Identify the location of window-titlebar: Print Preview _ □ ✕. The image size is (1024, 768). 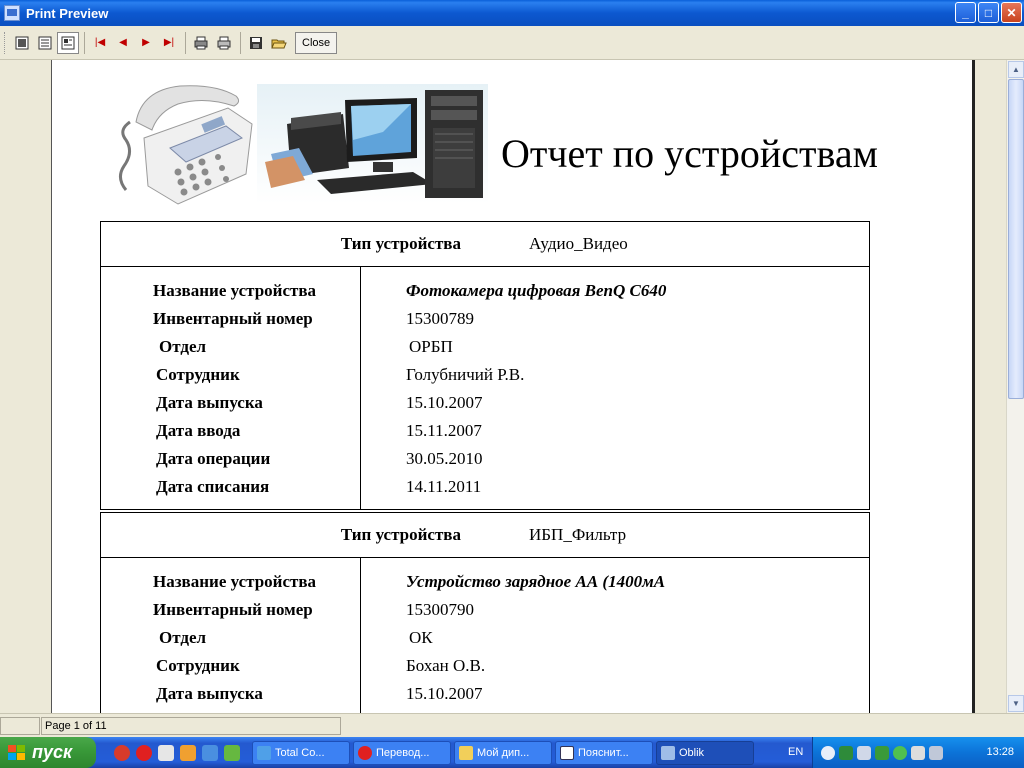
(512, 13).